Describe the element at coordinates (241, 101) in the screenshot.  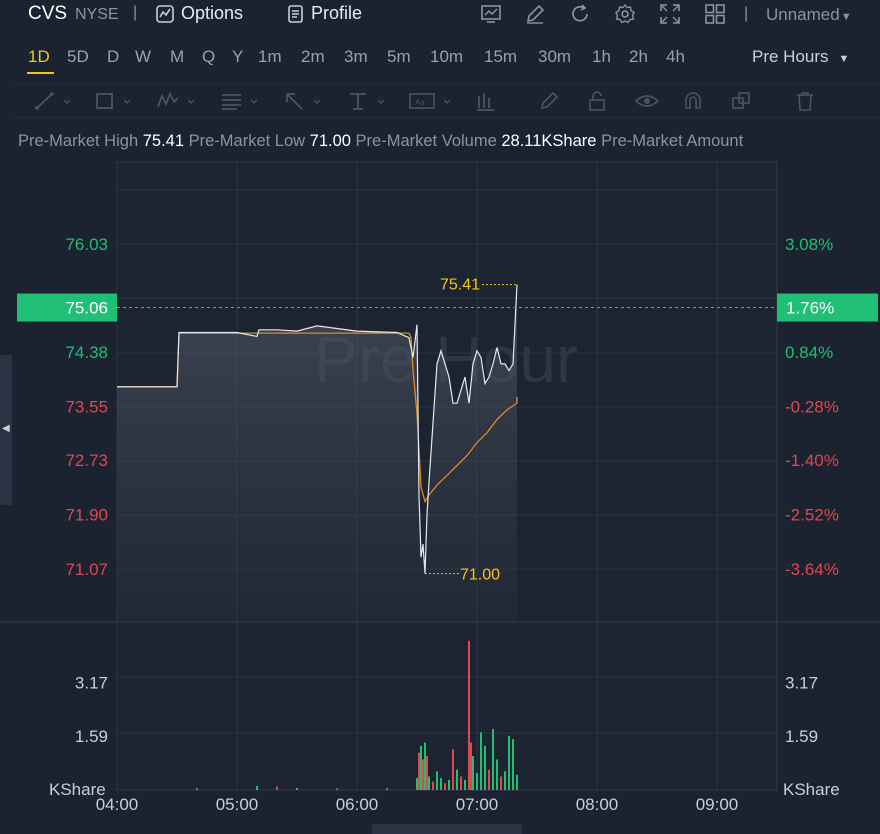
I see `fib-tool-icon` at that location.